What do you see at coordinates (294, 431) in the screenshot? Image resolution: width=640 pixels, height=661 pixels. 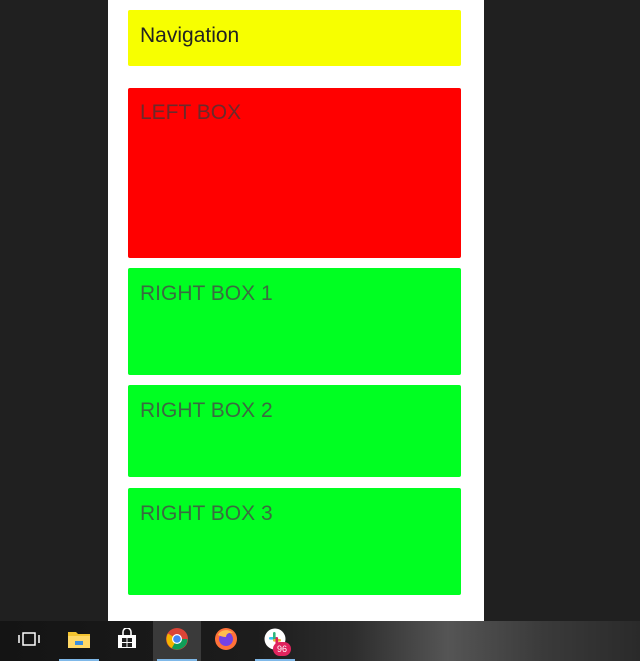 I see `right-box-2: RIGHT BOX 2` at bounding box center [294, 431].